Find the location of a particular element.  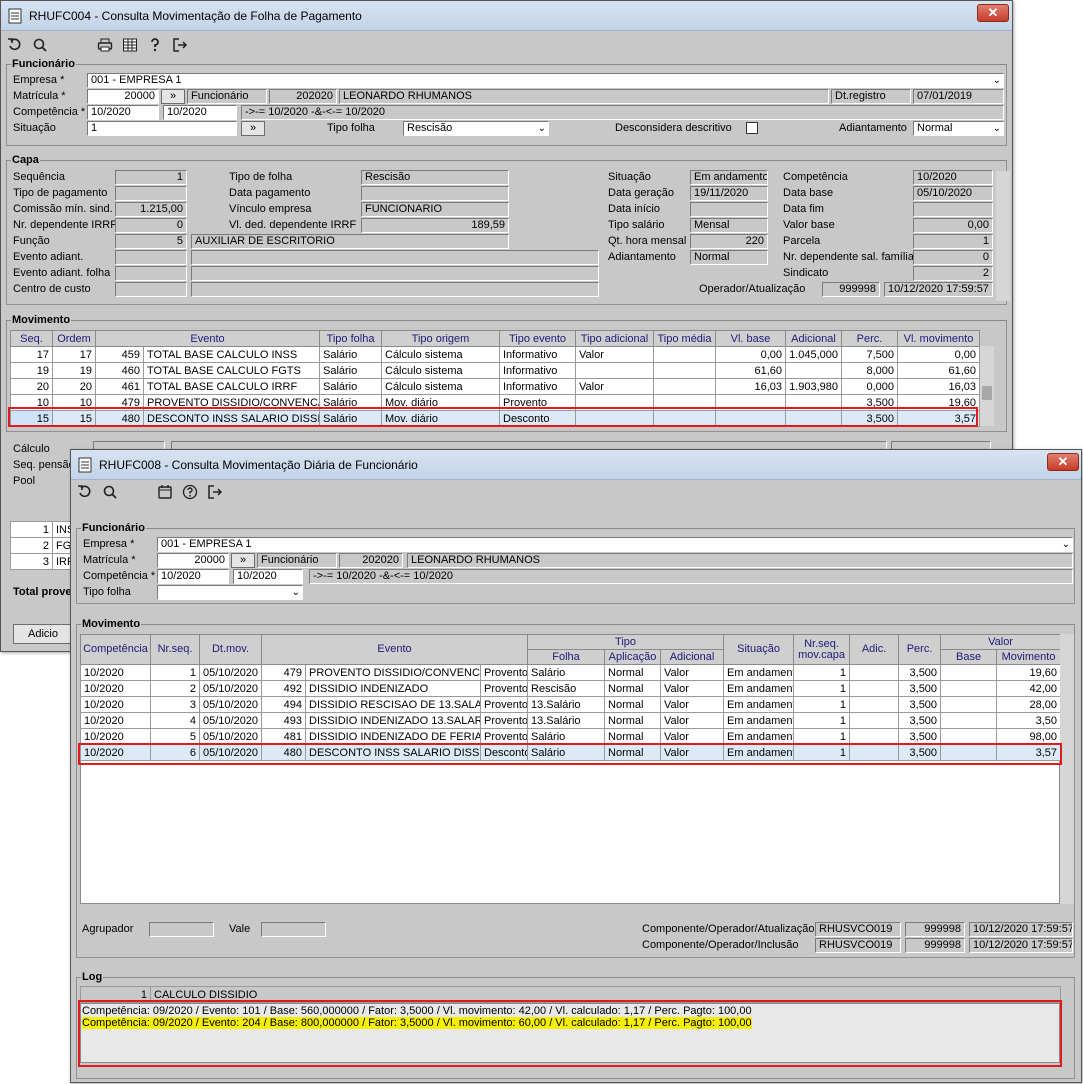

header-movimento: Movimento is located at coordinates (1029, 657).